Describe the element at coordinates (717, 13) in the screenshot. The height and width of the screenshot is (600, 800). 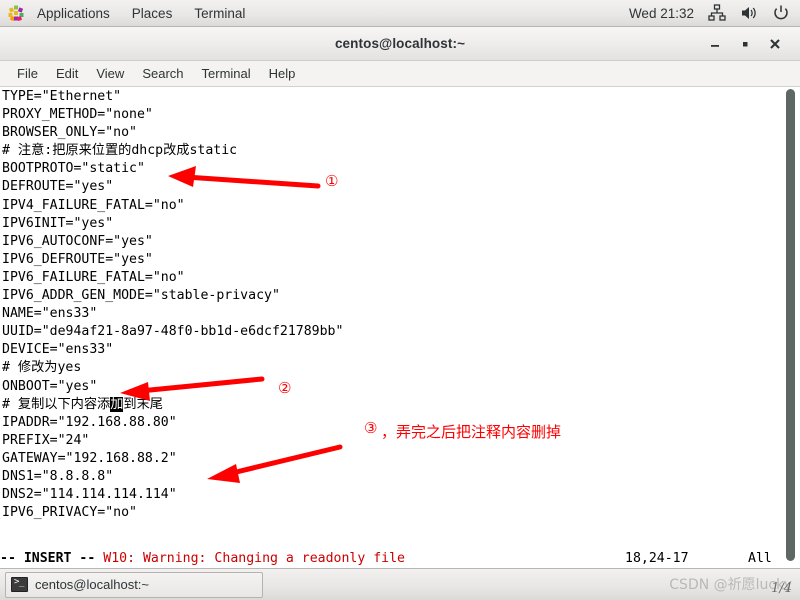
I see `network-icon` at that location.